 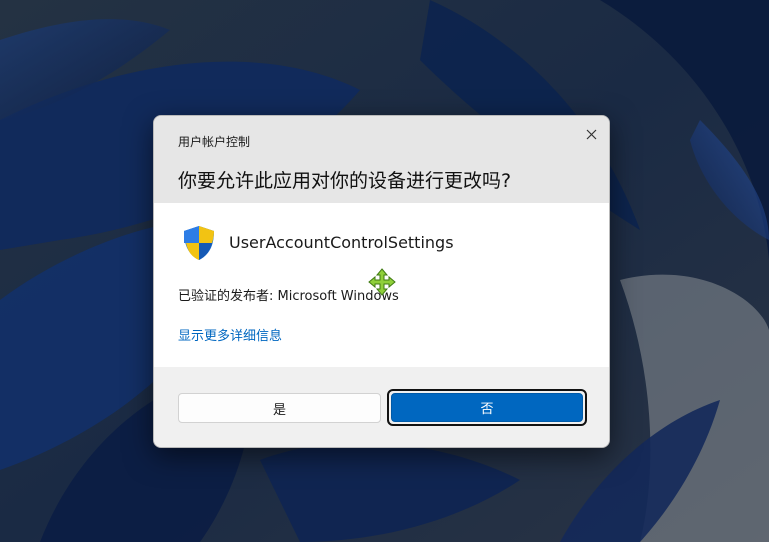 What do you see at coordinates (345, 181) in the screenshot?
I see `dialog-question: 你要允许此应用对你的设备进行更改吗?` at bounding box center [345, 181].